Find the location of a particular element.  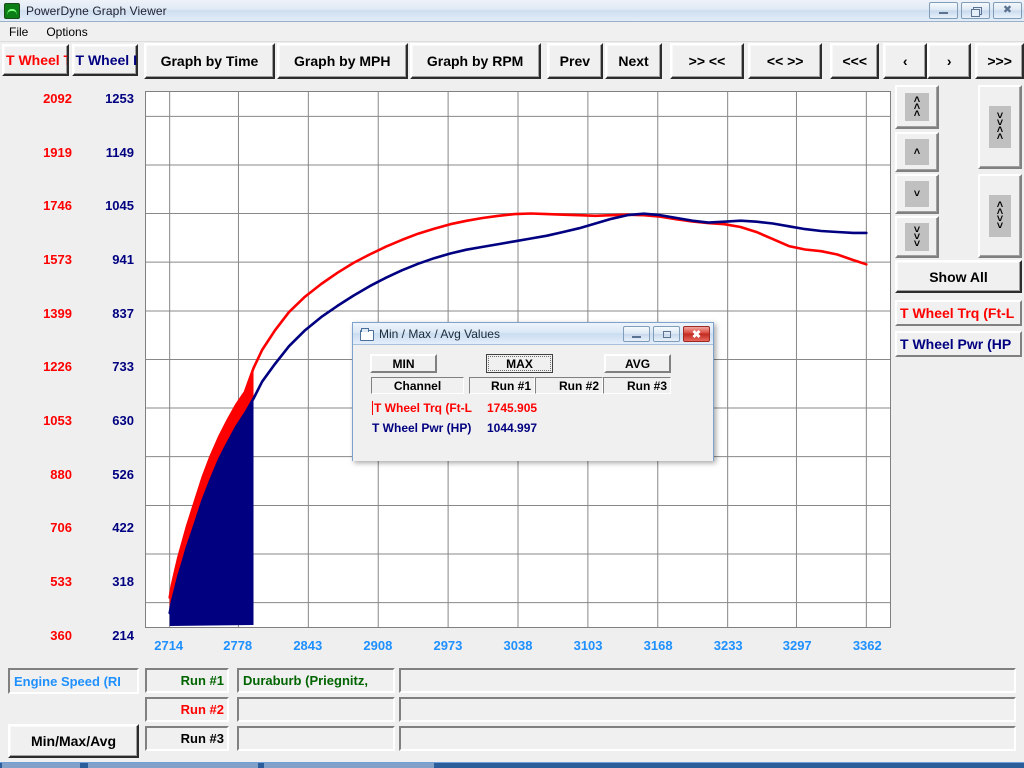

close-icon: ✖ is located at coordinates (1007, 10).